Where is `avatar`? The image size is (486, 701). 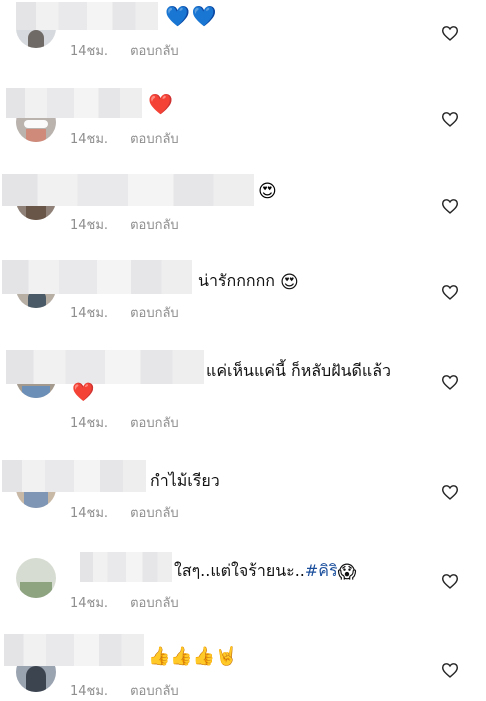
avatar is located at coordinates (36, 578).